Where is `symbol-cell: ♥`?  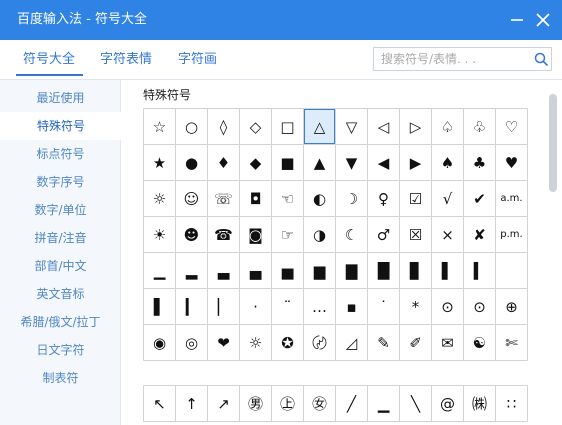 symbol-cell: ♥ is located at coordinates (511, 162).